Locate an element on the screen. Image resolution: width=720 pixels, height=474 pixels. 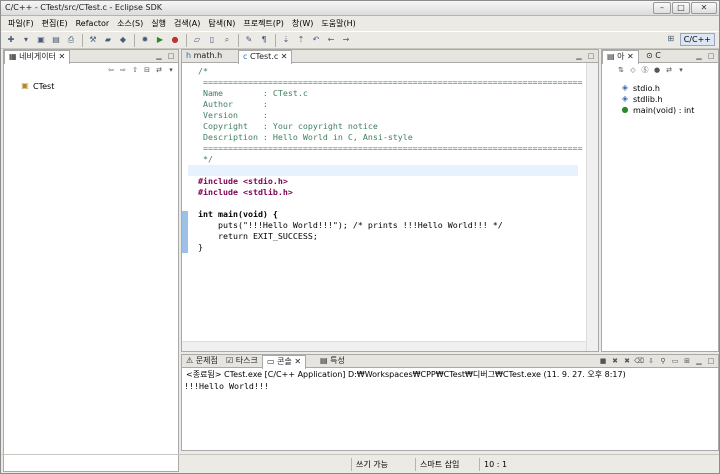
outline-item-main: ● main(void) : int is located at coordinates (657, 110).